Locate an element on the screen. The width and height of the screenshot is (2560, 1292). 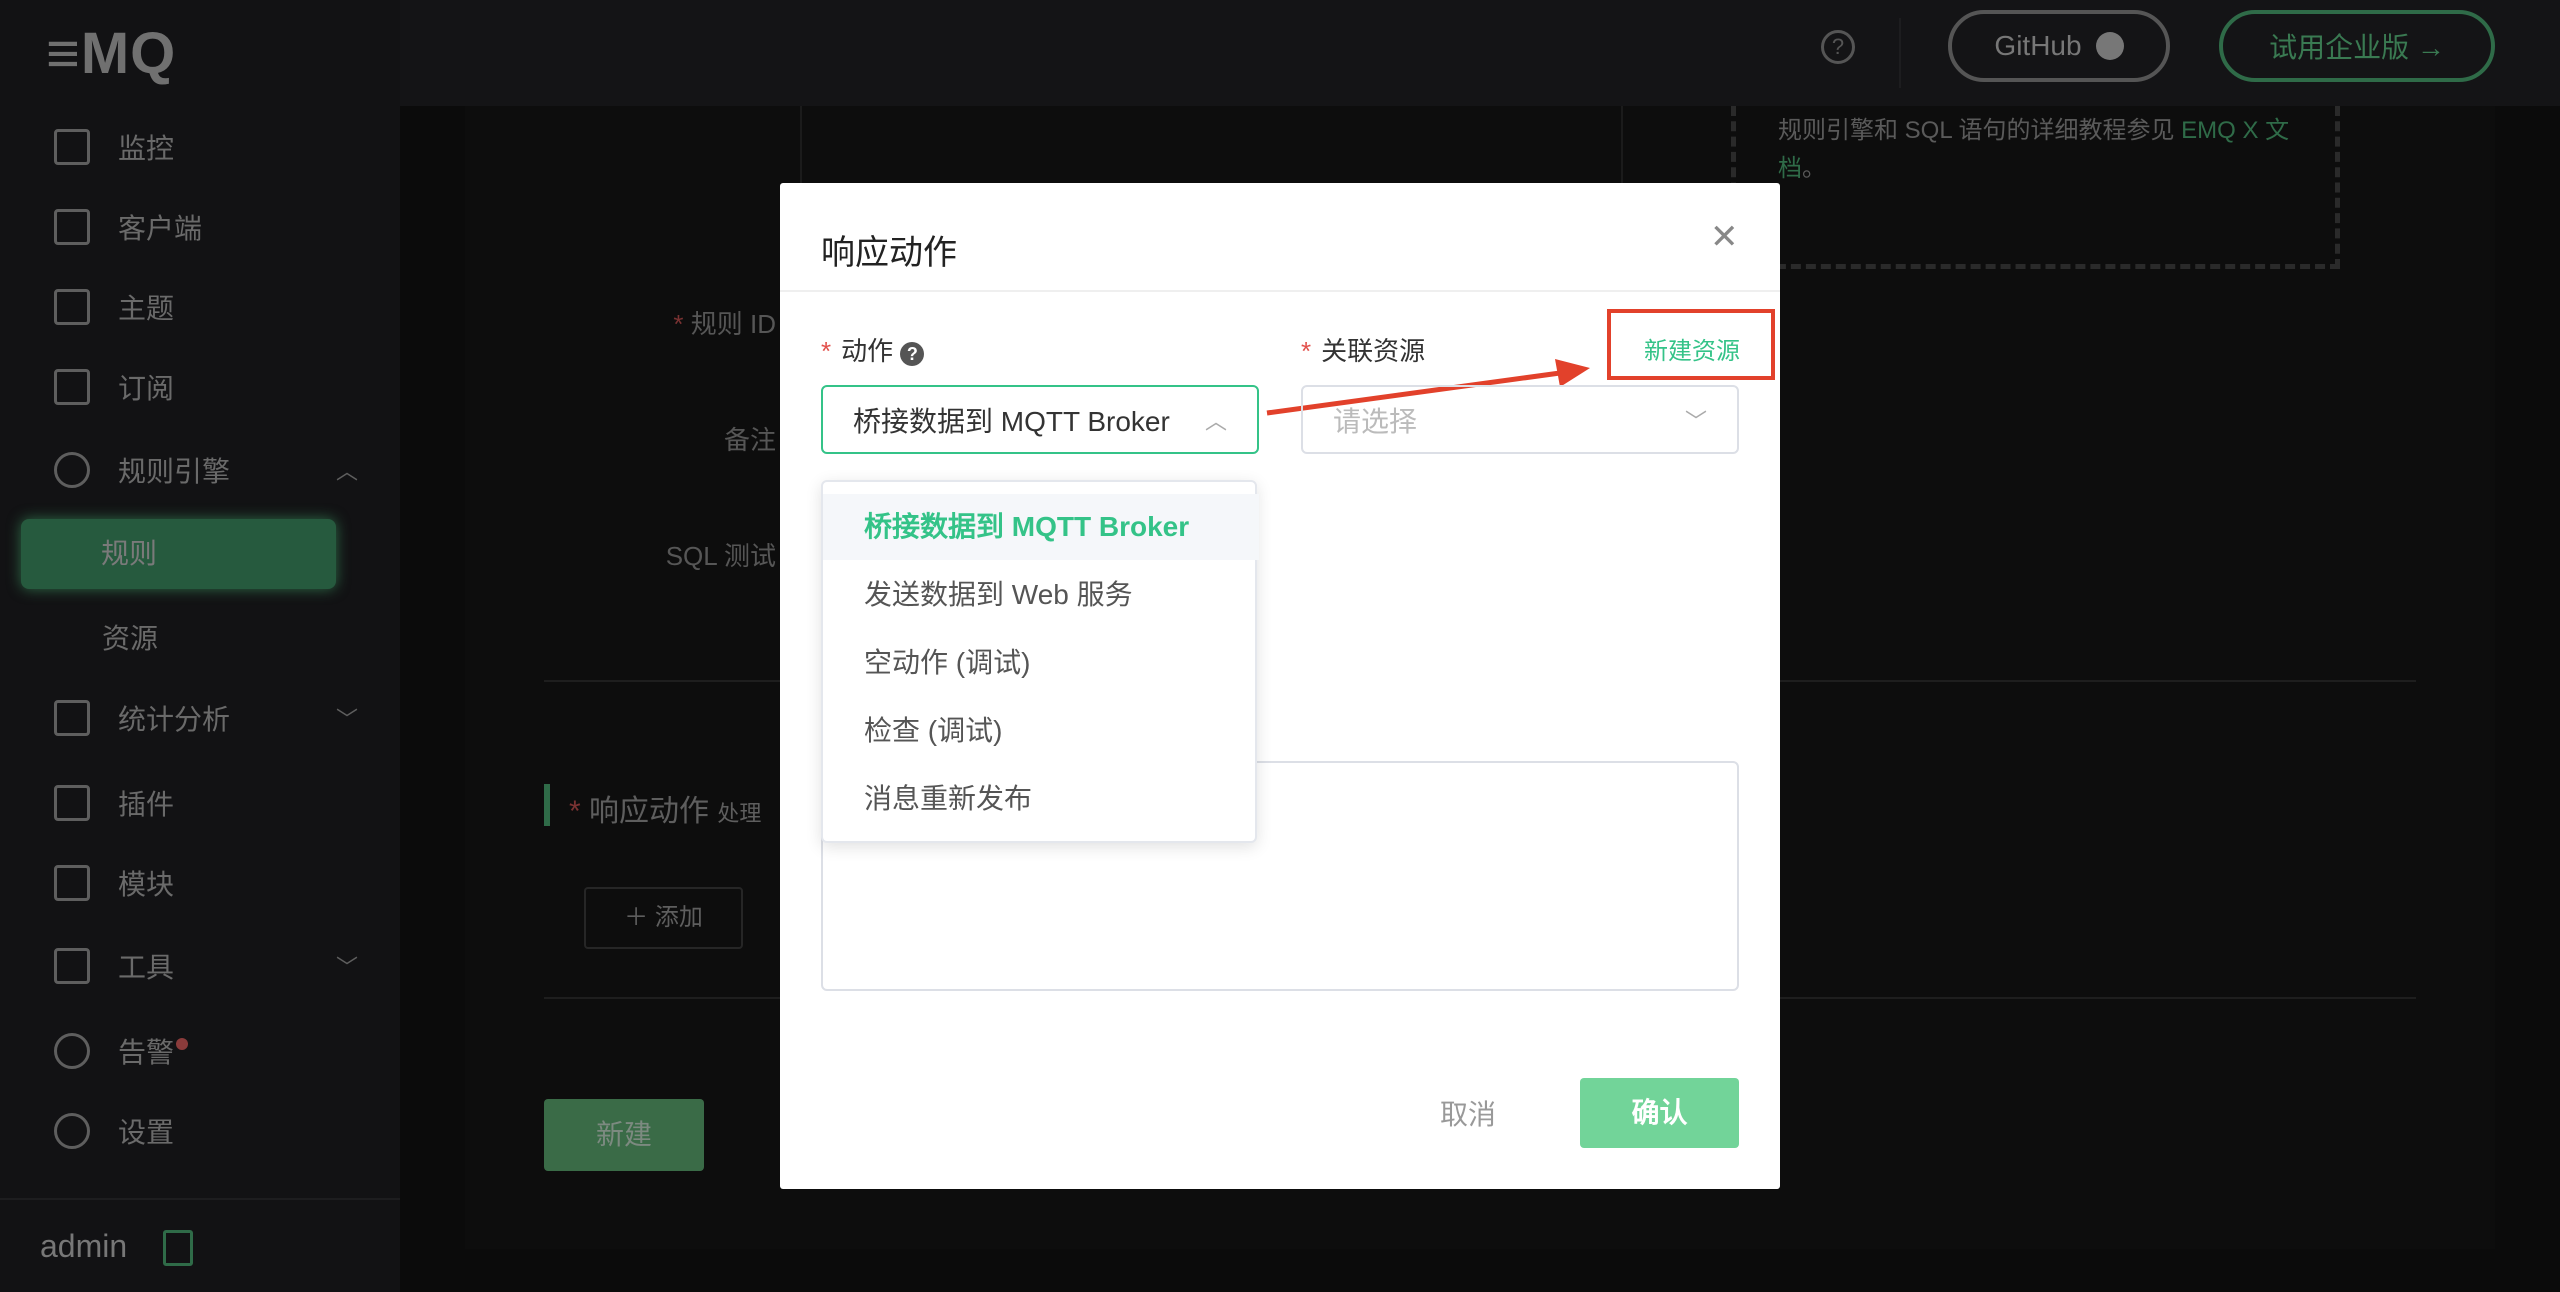
cancel-button: 取消 is located at coordinates (1468, 1113).